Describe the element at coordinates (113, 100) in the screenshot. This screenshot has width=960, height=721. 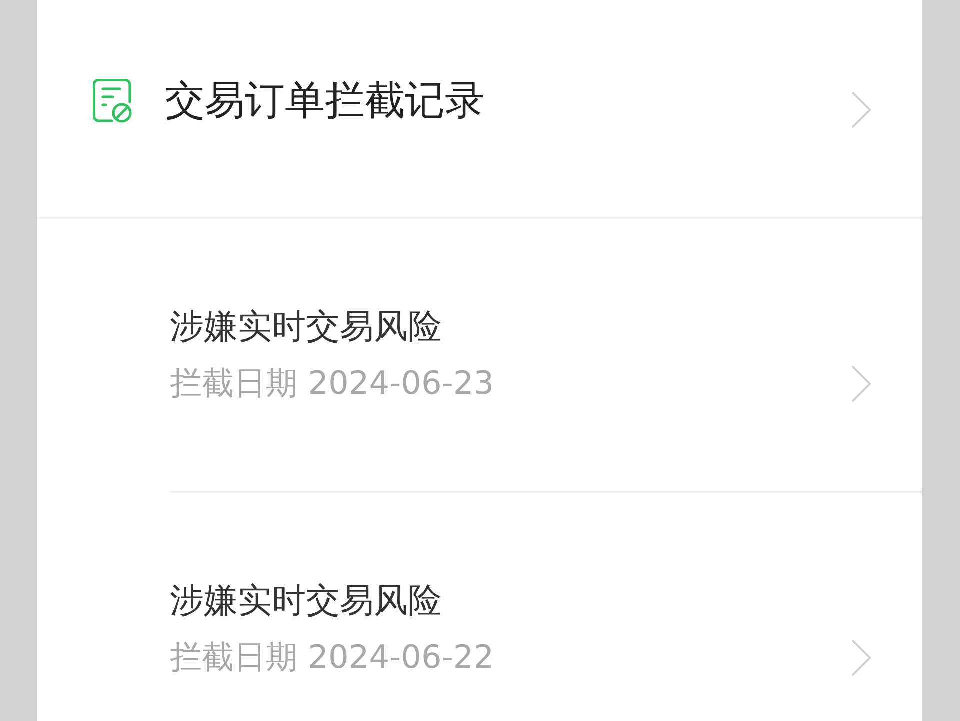
I see `document-blocked-icon` at that location.